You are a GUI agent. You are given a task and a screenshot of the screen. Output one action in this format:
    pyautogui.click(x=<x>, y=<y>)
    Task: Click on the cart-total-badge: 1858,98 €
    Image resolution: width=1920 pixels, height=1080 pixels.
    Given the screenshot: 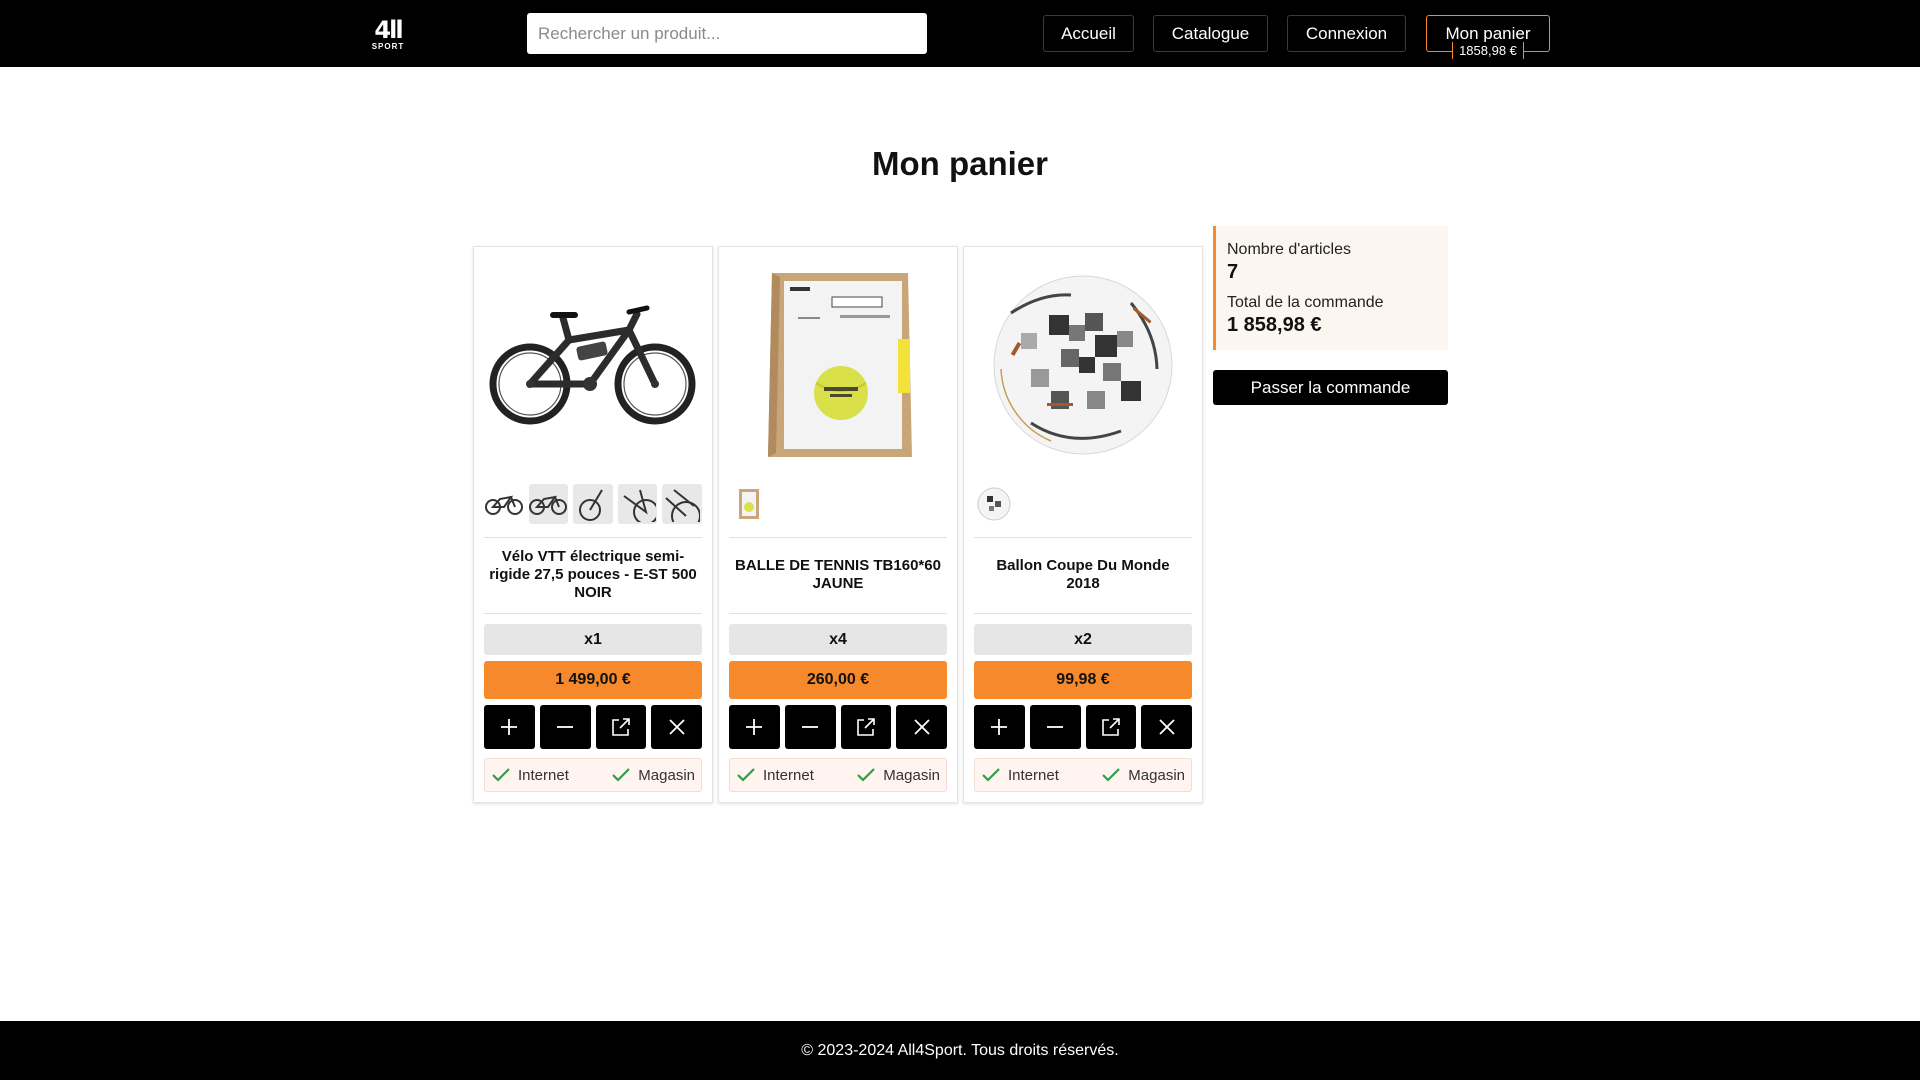 What is the action you would take?
    pyautogui.click(x=1488, y=50)
    